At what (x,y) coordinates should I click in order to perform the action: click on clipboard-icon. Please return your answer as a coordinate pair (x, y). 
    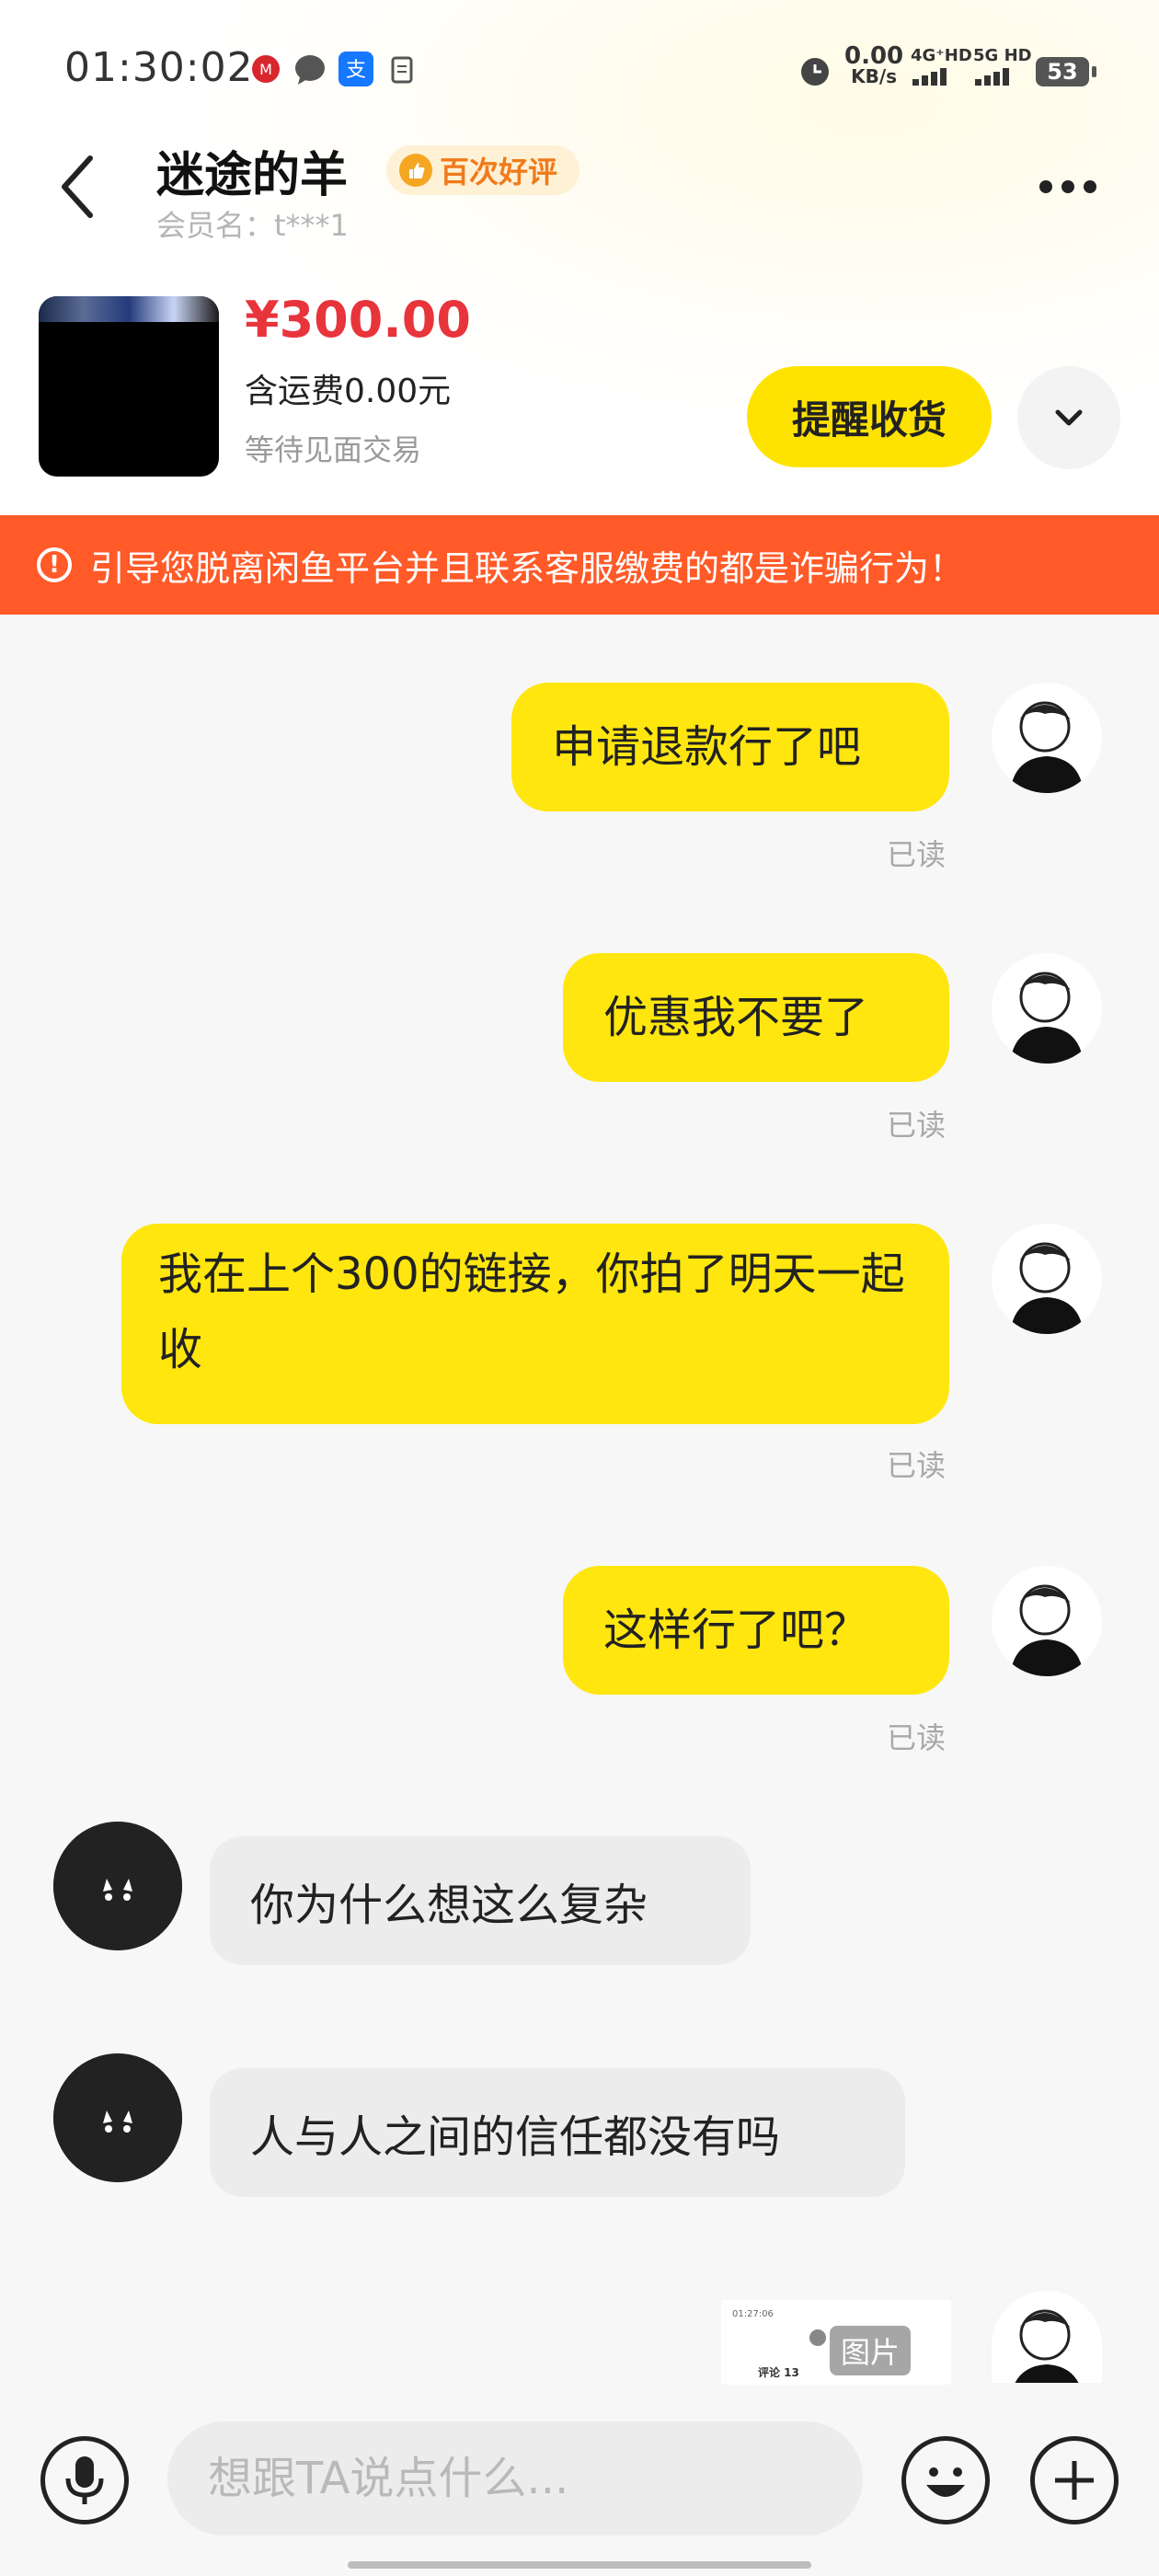
    Looking at the image, I should click on (401, 69).